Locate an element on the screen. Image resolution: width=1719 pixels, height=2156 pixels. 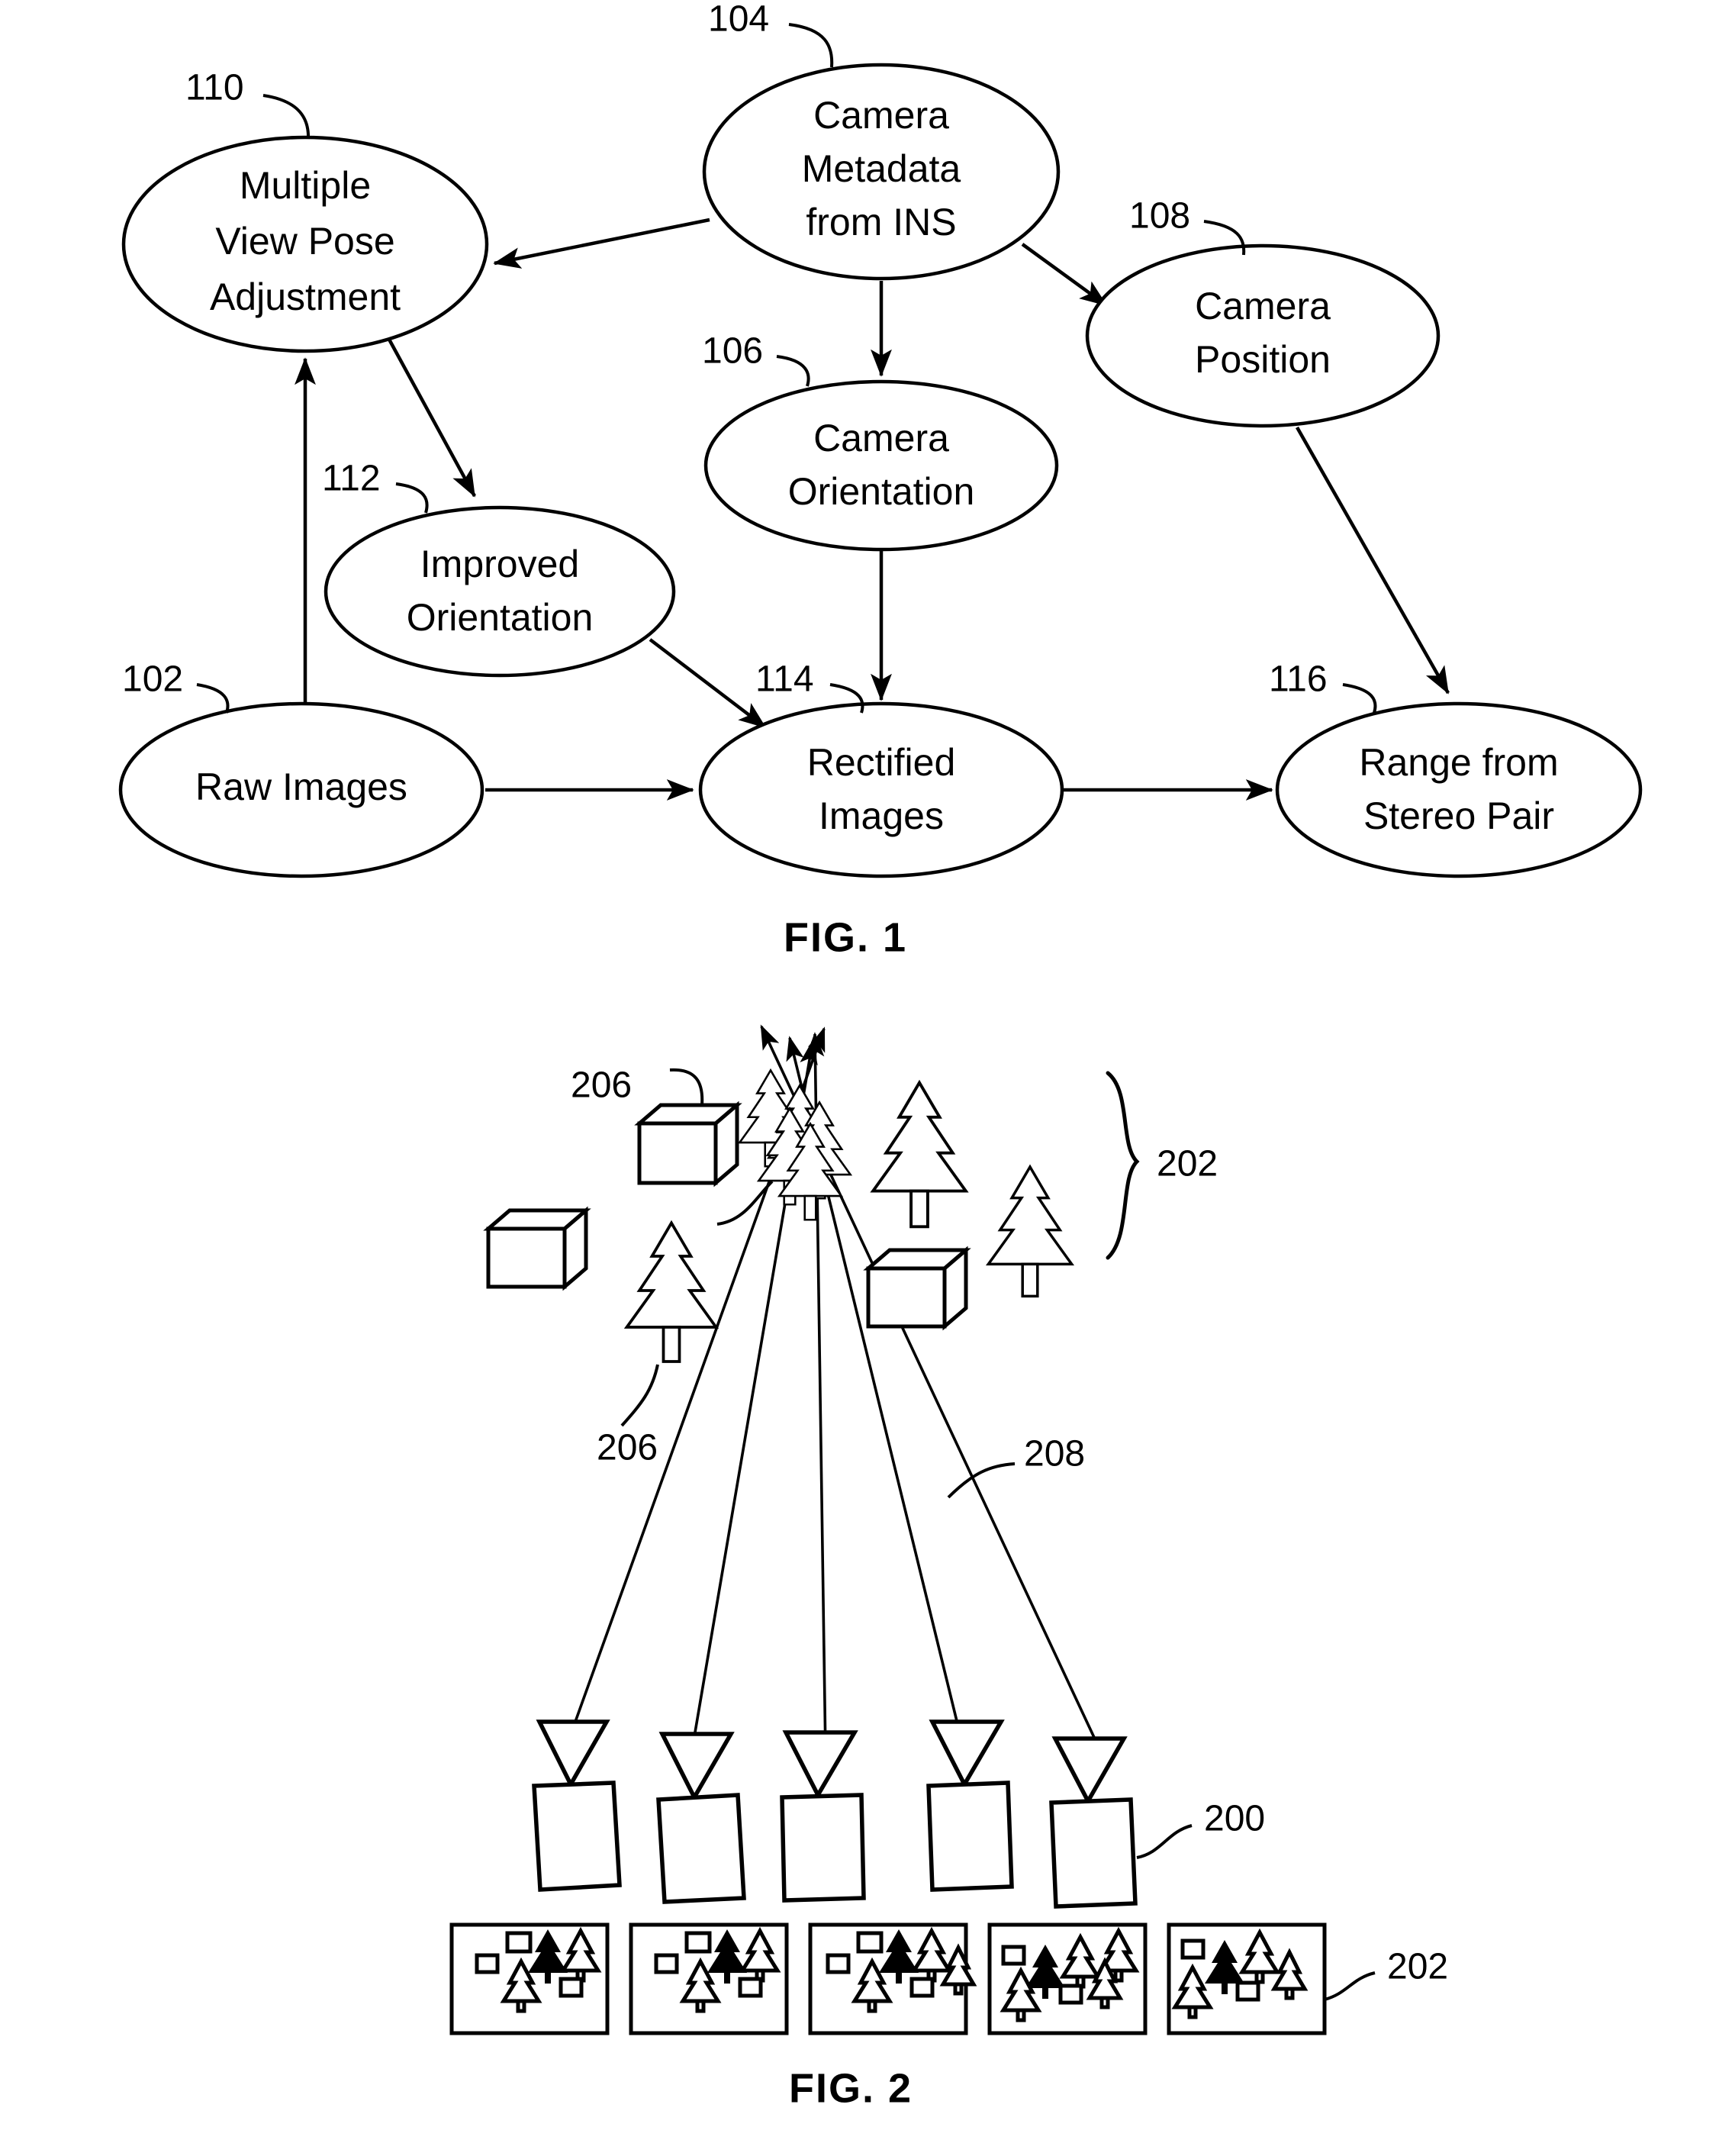
ref-number-108: 108 is located at coordinates (1159, 216).